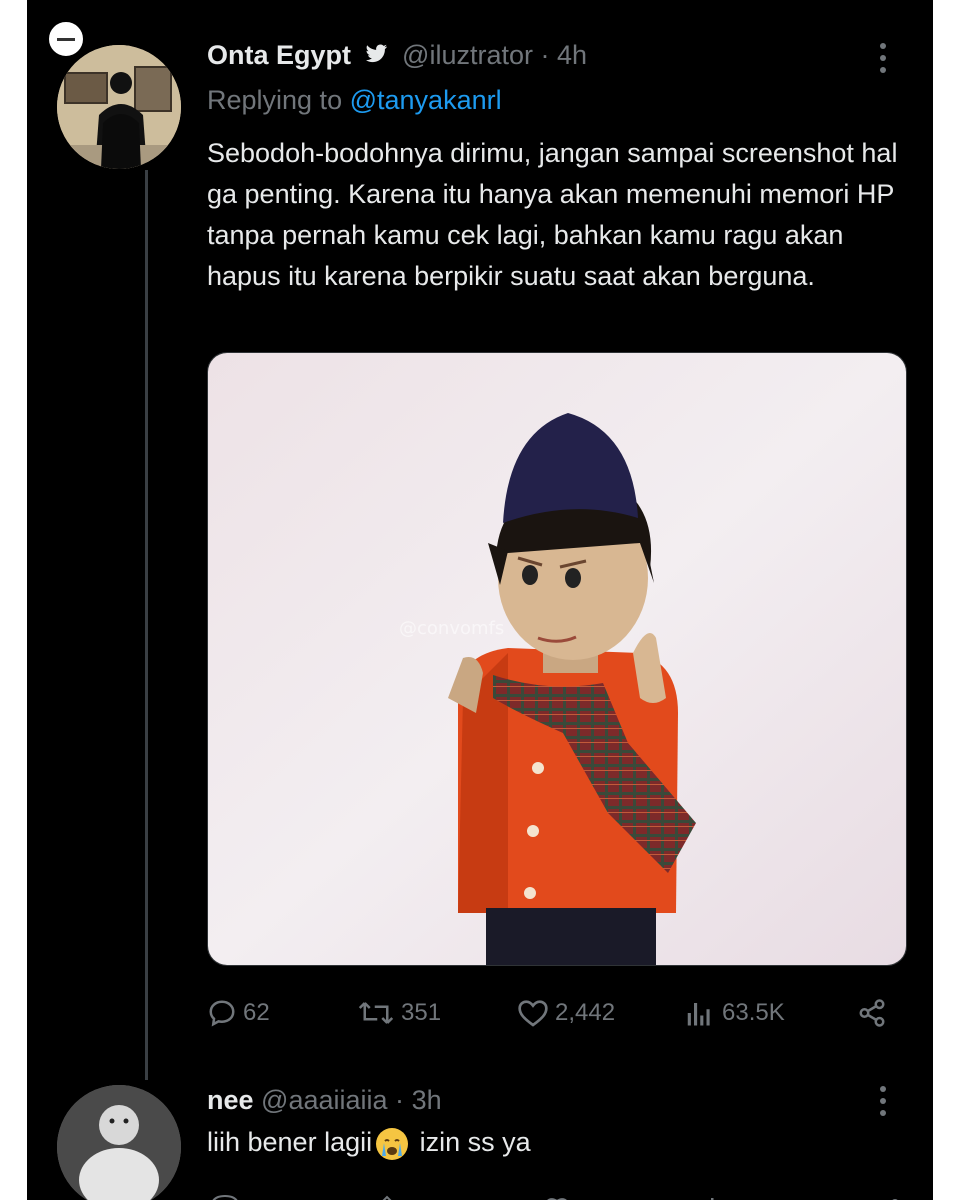 The width and height of the screenshot is (972, 1200). What do you see at coordinates (256, 1012) in the screenshot?
I see `reply-count: 62` at bounding box center [256, 1012].